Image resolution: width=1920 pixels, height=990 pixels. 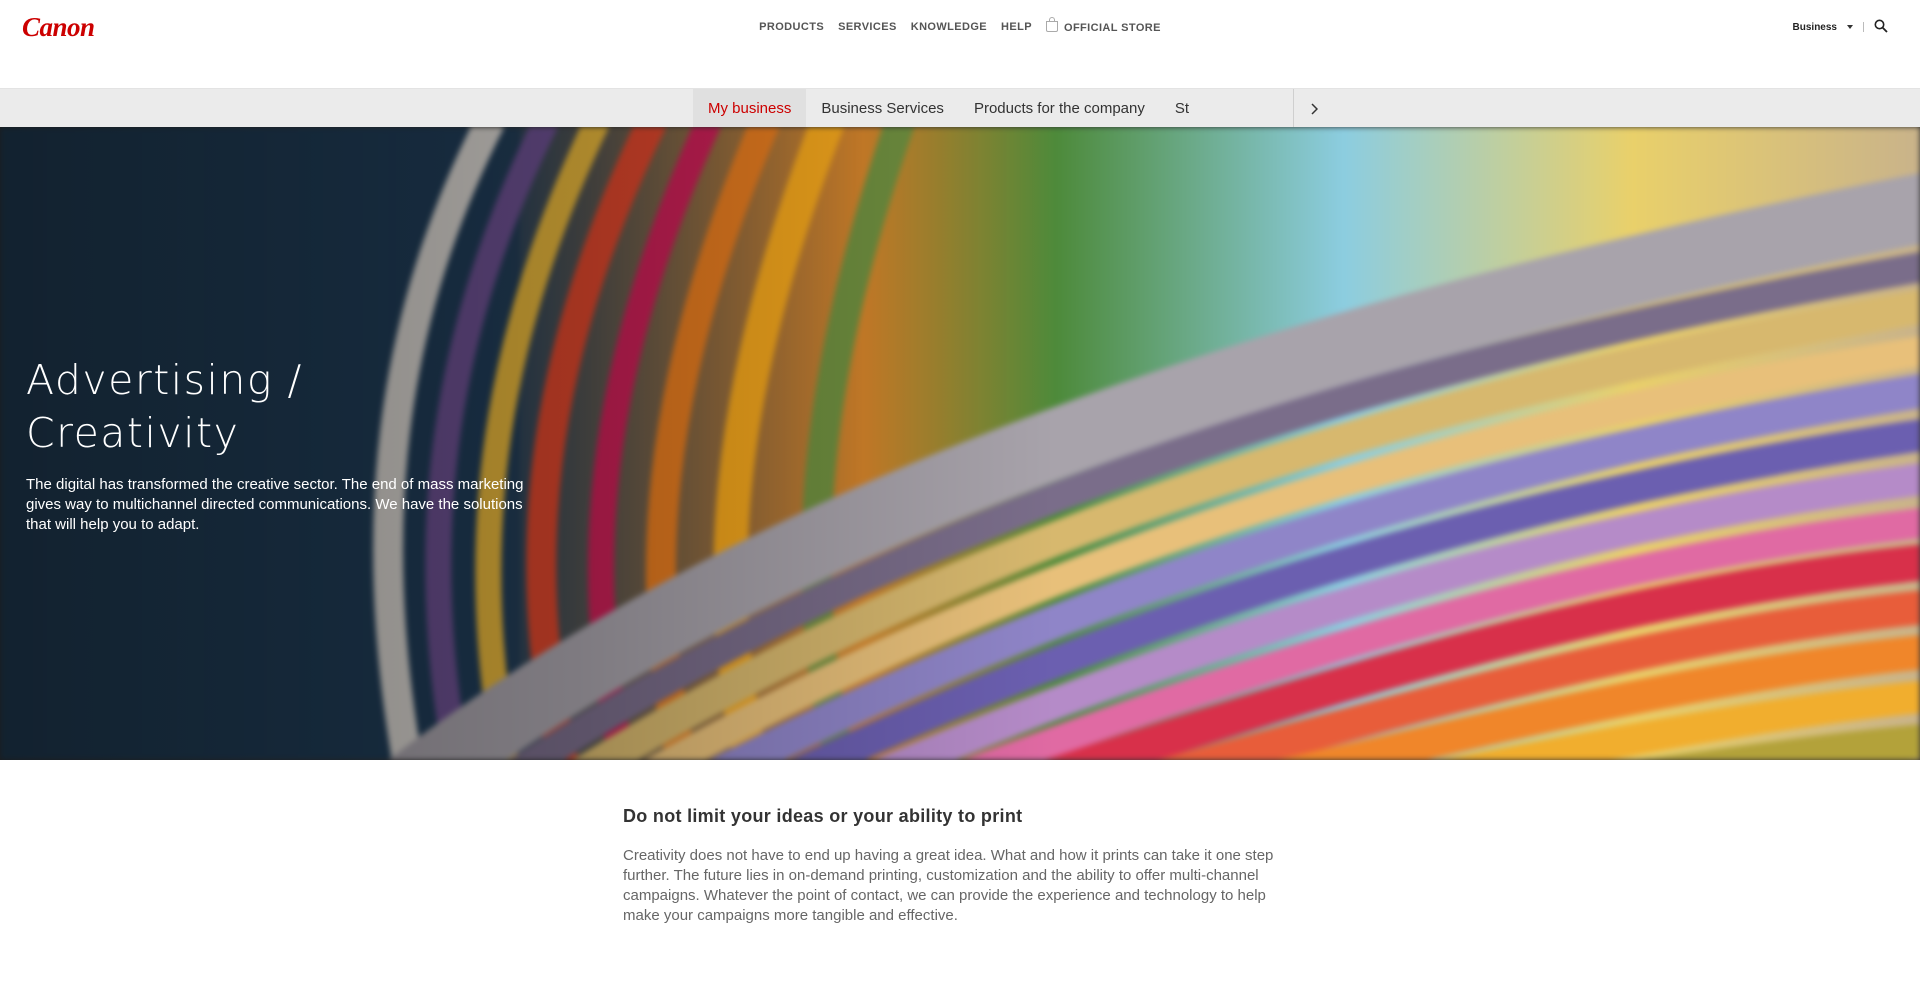 I want to click on subnav-next-button, so click(x=1313, y=108).